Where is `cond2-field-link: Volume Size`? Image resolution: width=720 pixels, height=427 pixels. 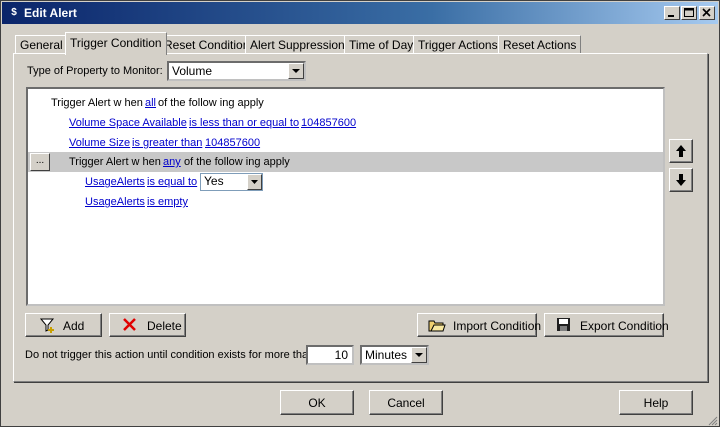 cond2-field-link: Volume Size is located at coordinates (99, 143).